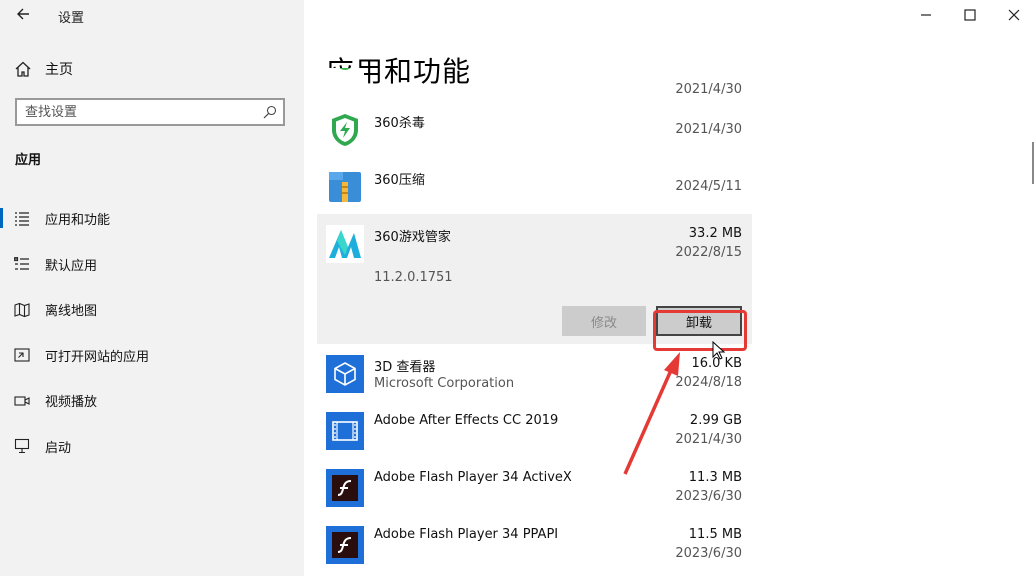  Describe the element at coordinates (345, 130) in the screenshot. I see `shield-bolt-icon` at that location.